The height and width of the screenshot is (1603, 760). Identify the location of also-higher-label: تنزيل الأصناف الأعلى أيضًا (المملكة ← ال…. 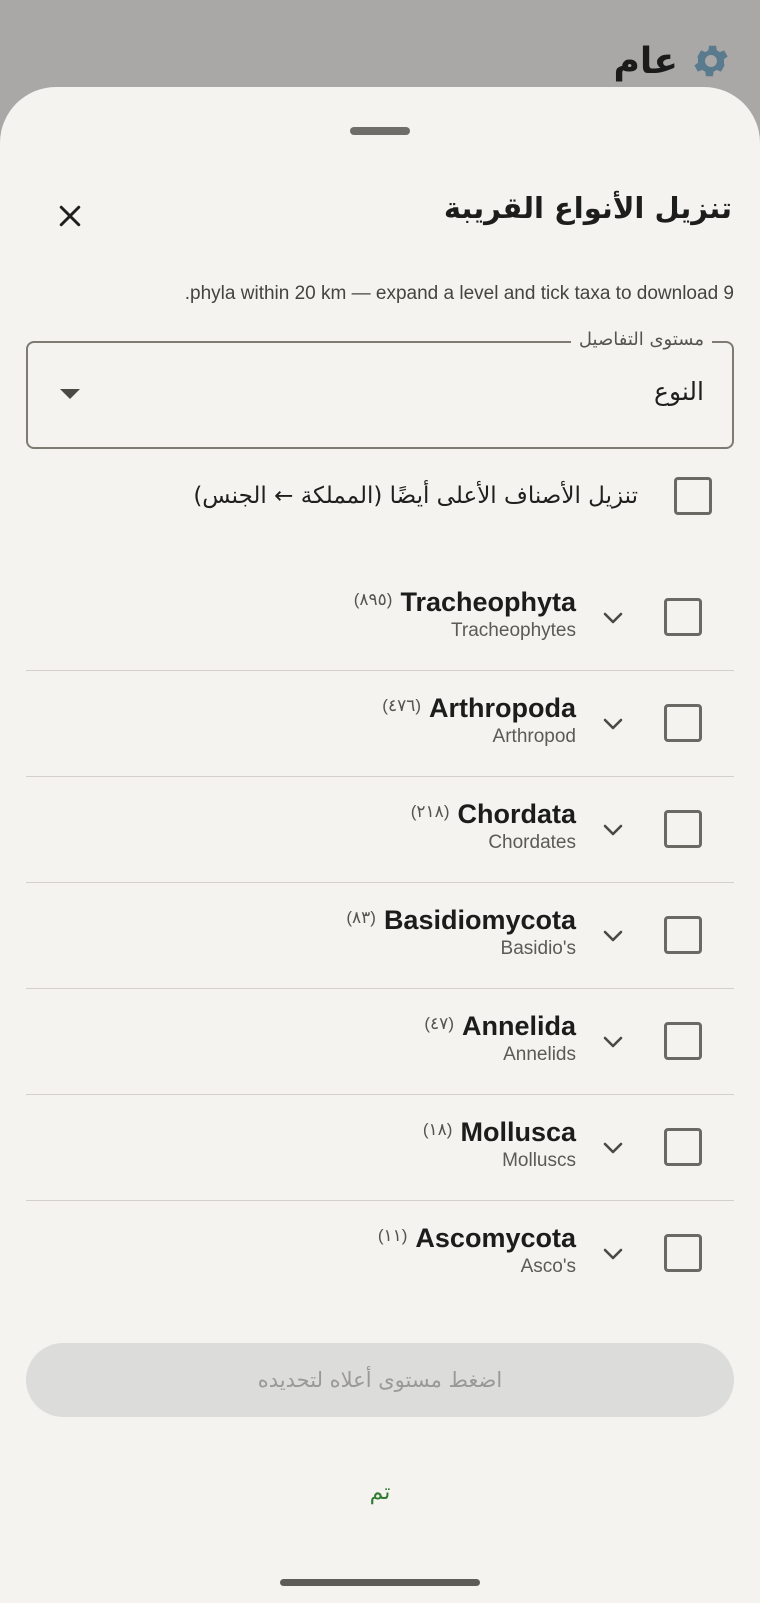
(415, 496).